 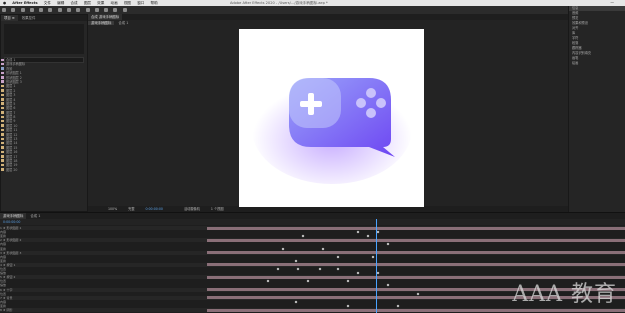 What do you see at coordinates (416, 310) in the screenshot?
I see `layer-duration-bar` at bounding box center [416, 310].